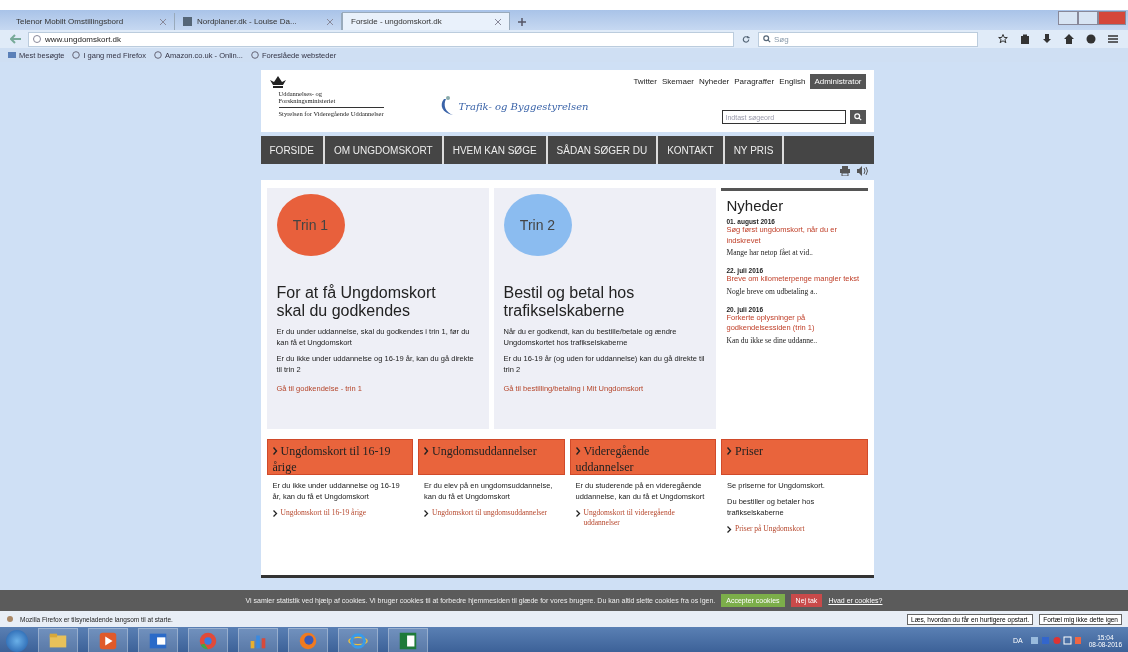 The image size is (1128, 652). I want to click on agency-logo-text: Trafik- og Byggestyrelsen, so click(523, 106).